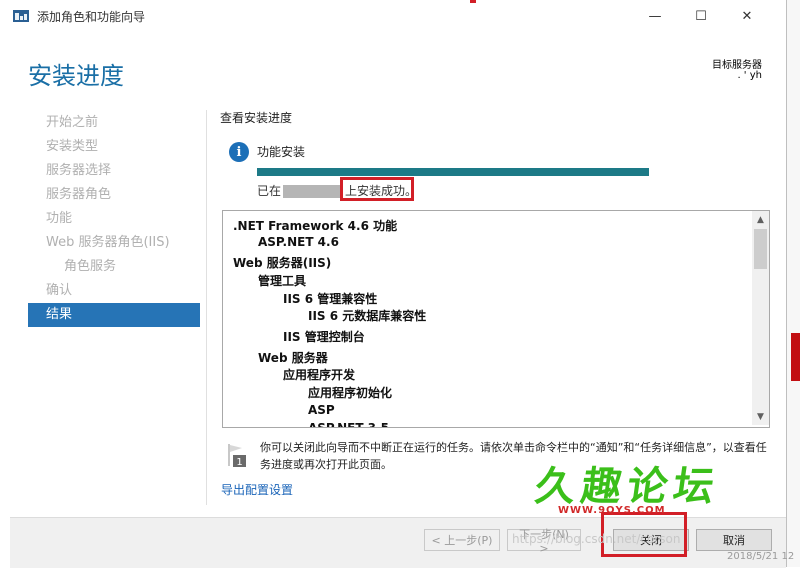 The height and width of the screenshot is (568, 800). Describe the element at coordinates (367, 316) in the screenshot. I see `tree-item: IIS 6 元数据库兼容性` at that location.